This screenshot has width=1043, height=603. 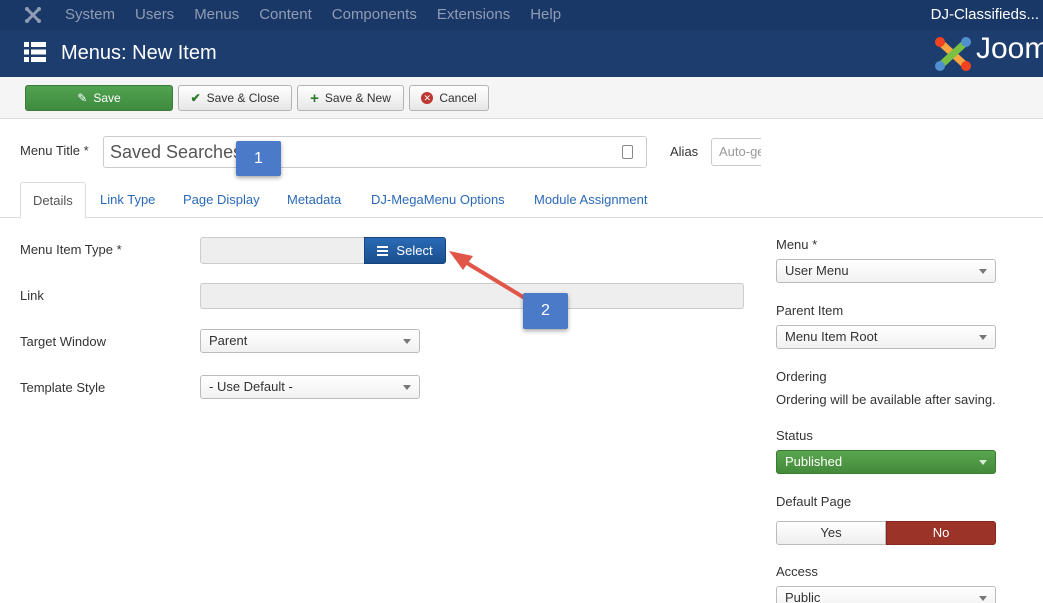 I want to click on save-new-button: + Save & New, so click(x=350, y=98).